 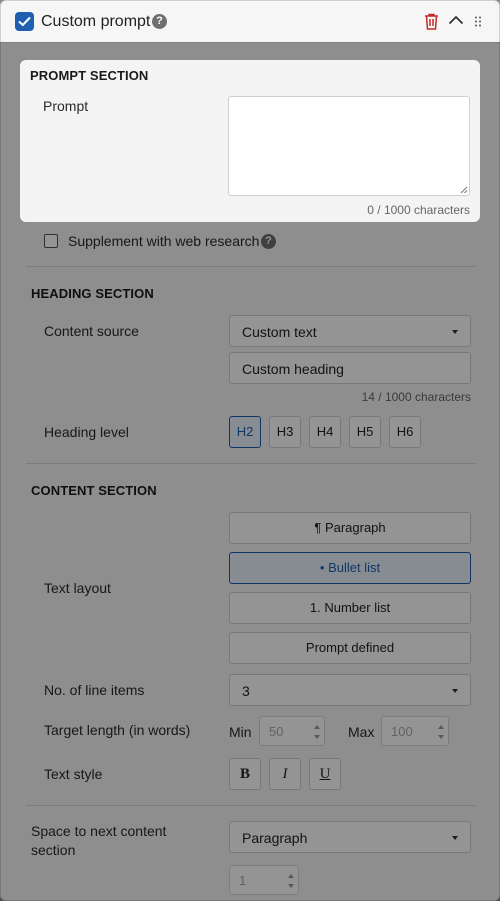 I want to click on prompt-char-counter: 0 / 1000 characters, so click(x=418, y=210).